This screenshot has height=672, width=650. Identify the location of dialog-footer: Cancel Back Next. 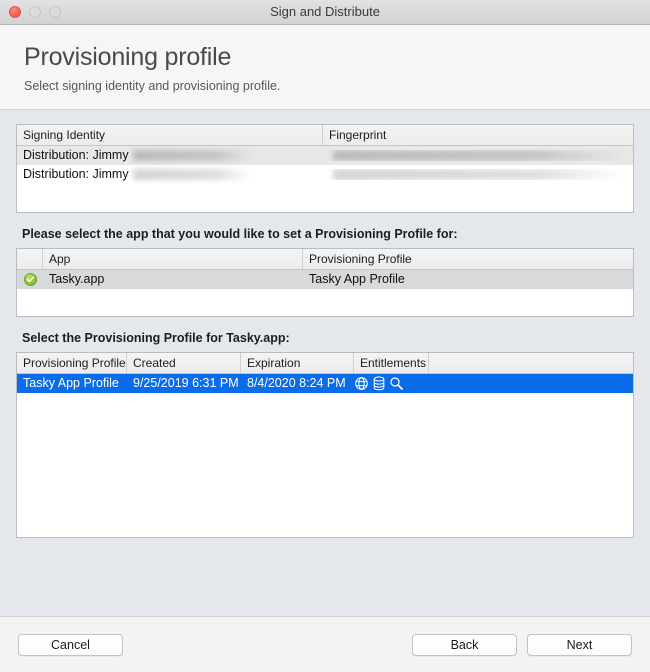
(325, 644).